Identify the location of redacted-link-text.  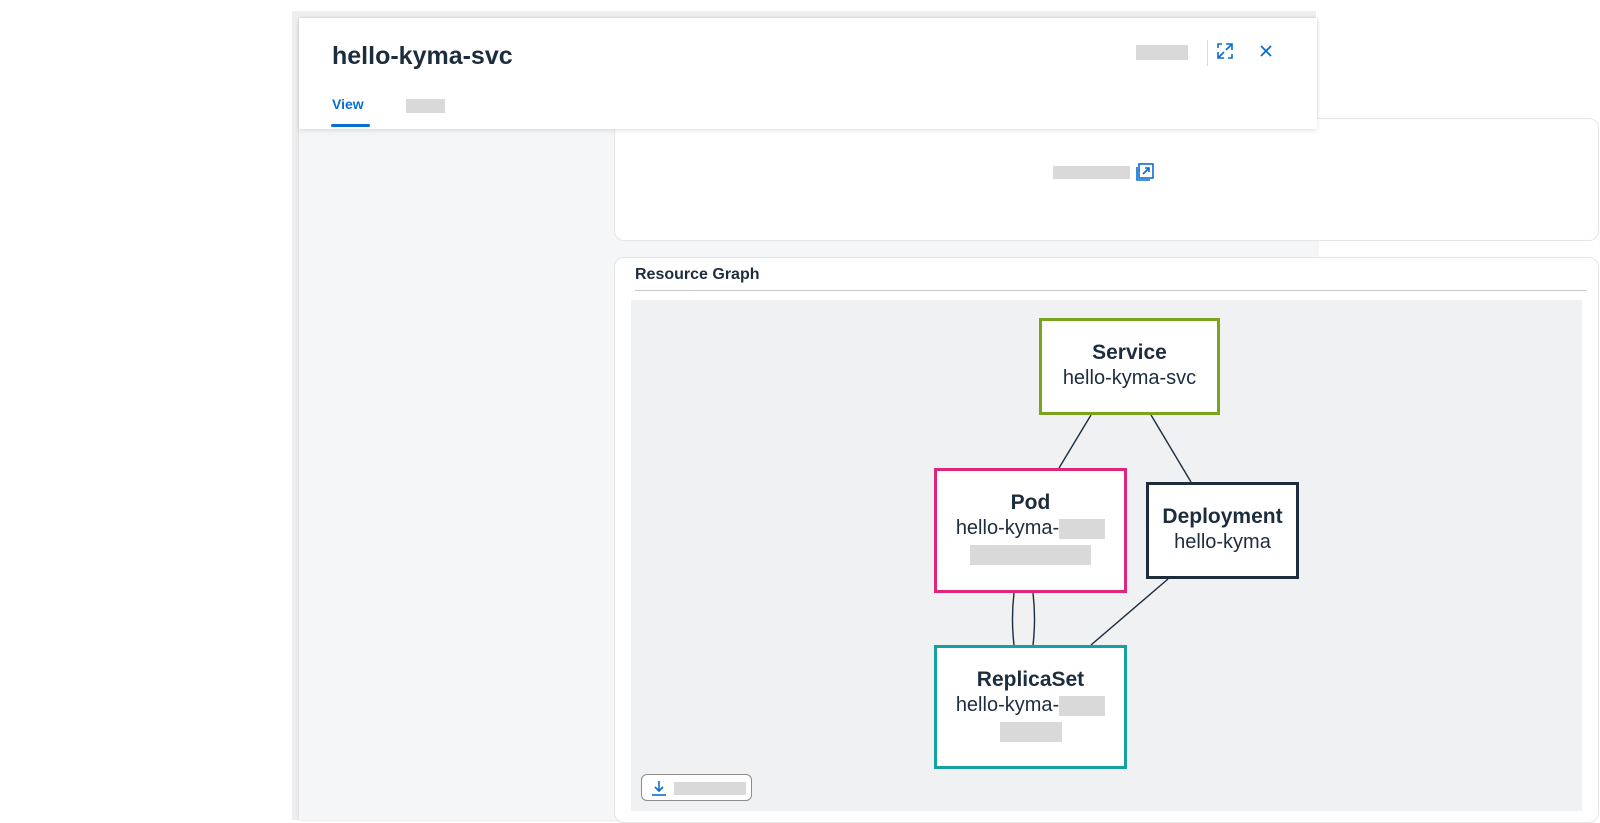
(1091, 172).